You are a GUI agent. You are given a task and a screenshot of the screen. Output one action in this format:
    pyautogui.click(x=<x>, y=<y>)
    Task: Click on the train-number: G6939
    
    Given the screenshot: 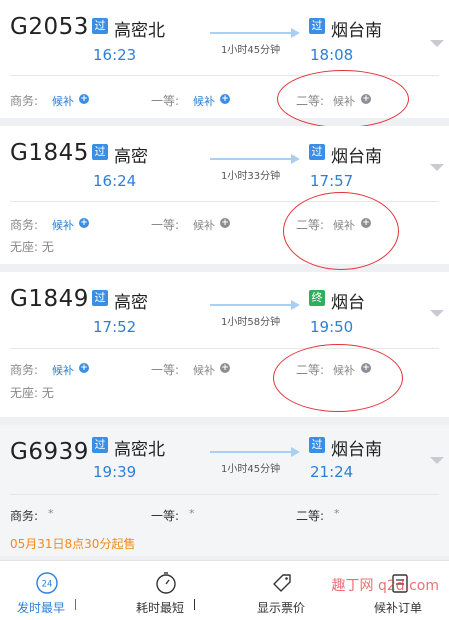 What is the action you would take?
    pyautogui.click(x=49, y=452)
    